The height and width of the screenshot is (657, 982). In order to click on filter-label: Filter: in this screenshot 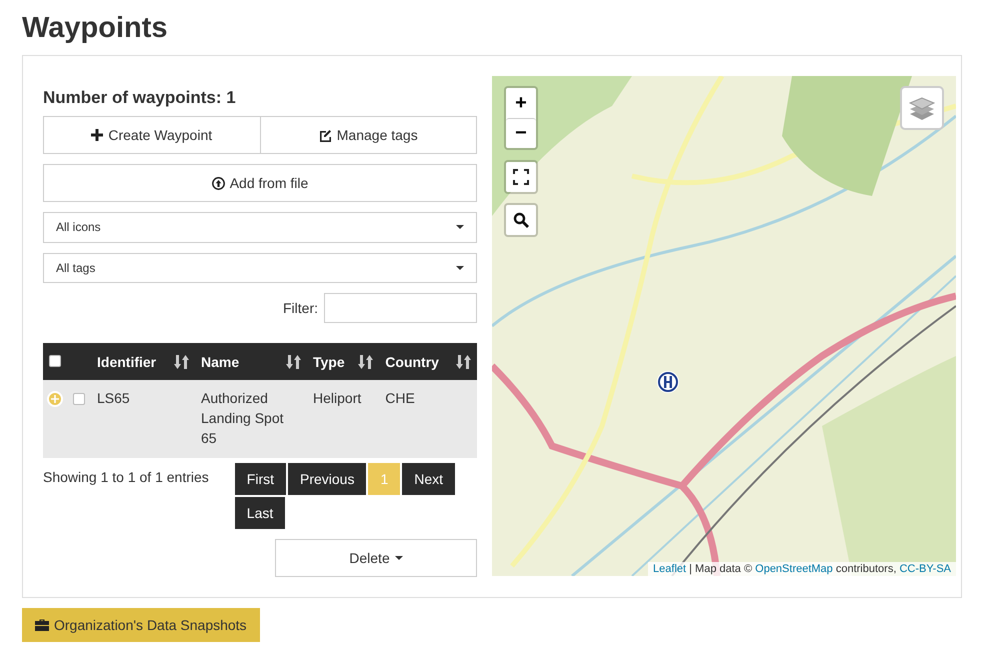, I will do `click(300, 308)`.